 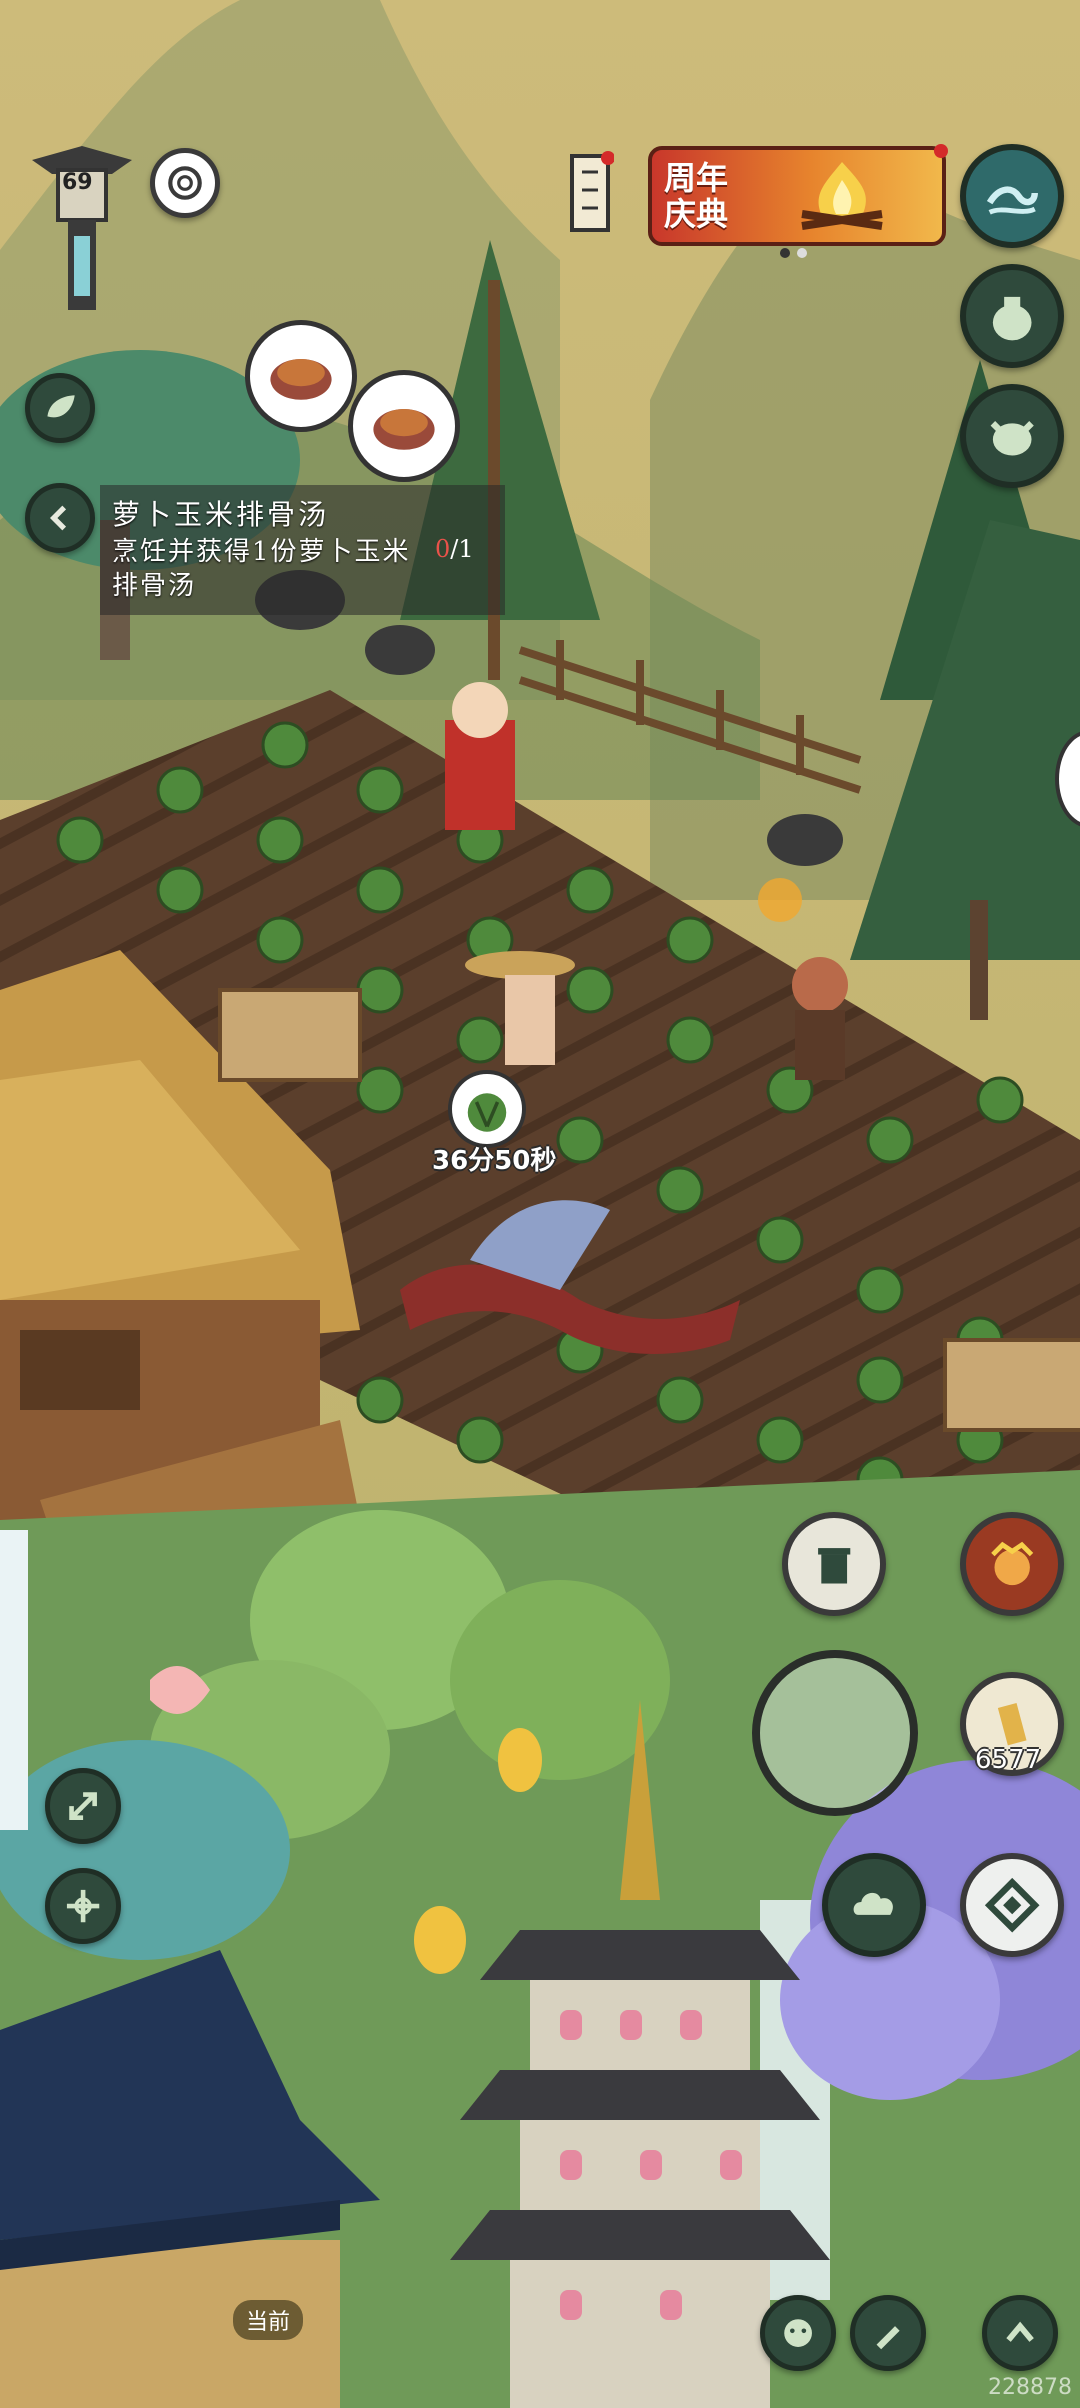 I want to click on expand-menu-button, so click(x=1020, y=2333).